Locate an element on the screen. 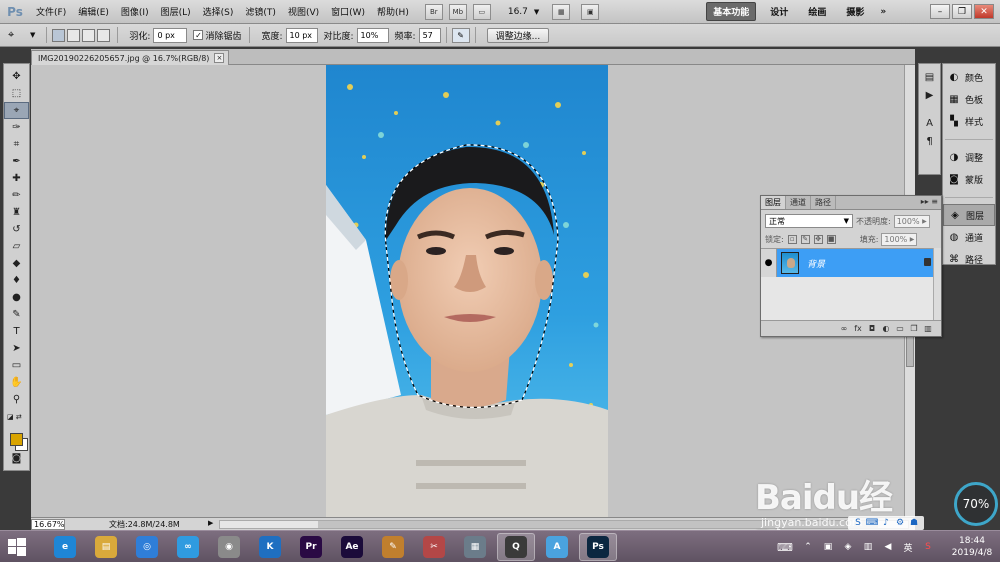  horizontal-scrollbar is located at coordinates (564, 524).